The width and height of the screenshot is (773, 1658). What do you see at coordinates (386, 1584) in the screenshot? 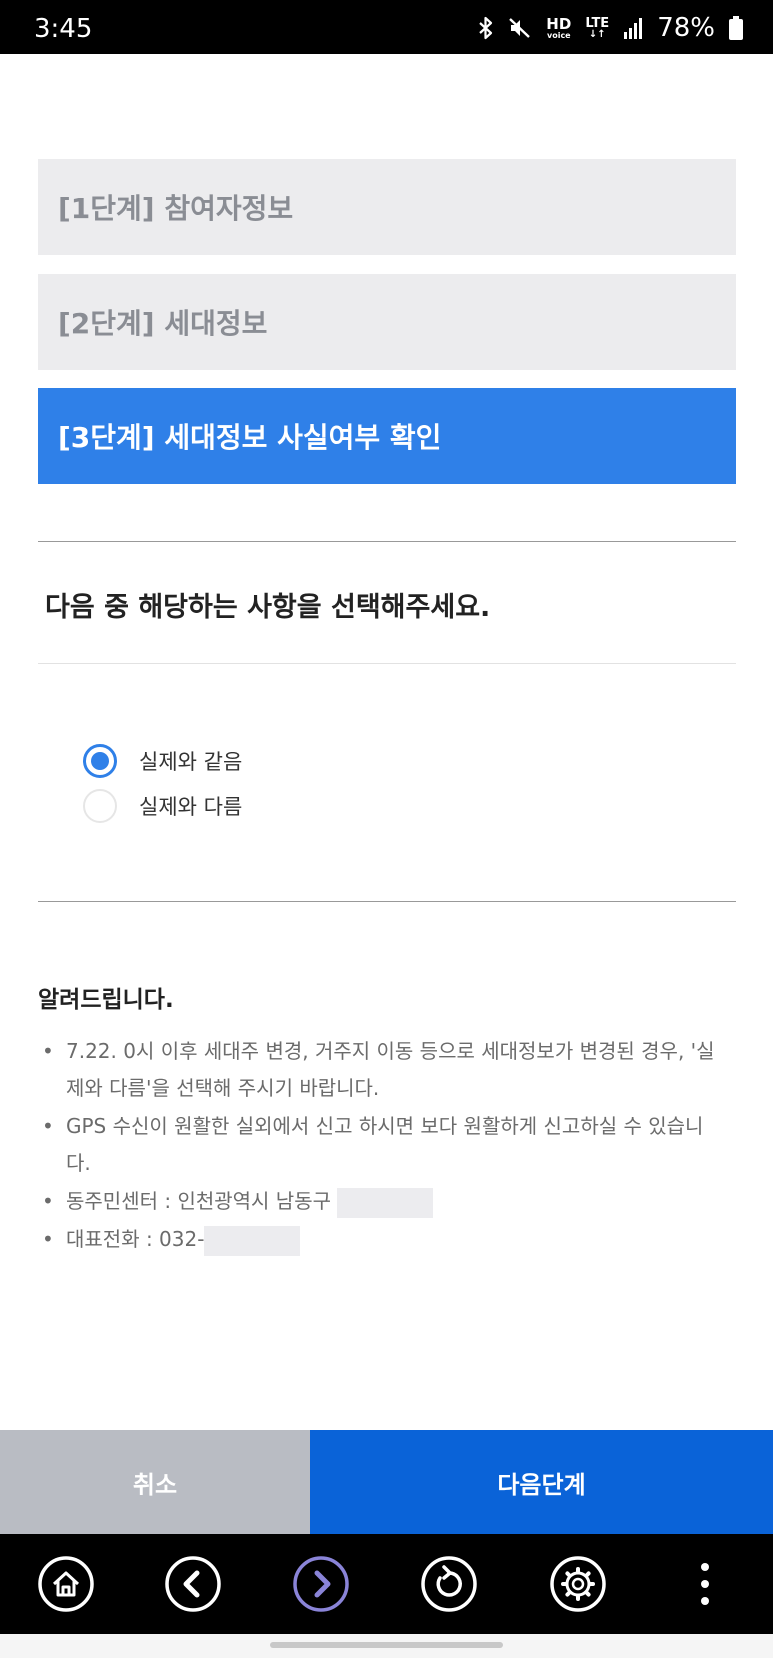
I see `navigation-bar` at bounding box center [386, 1584].